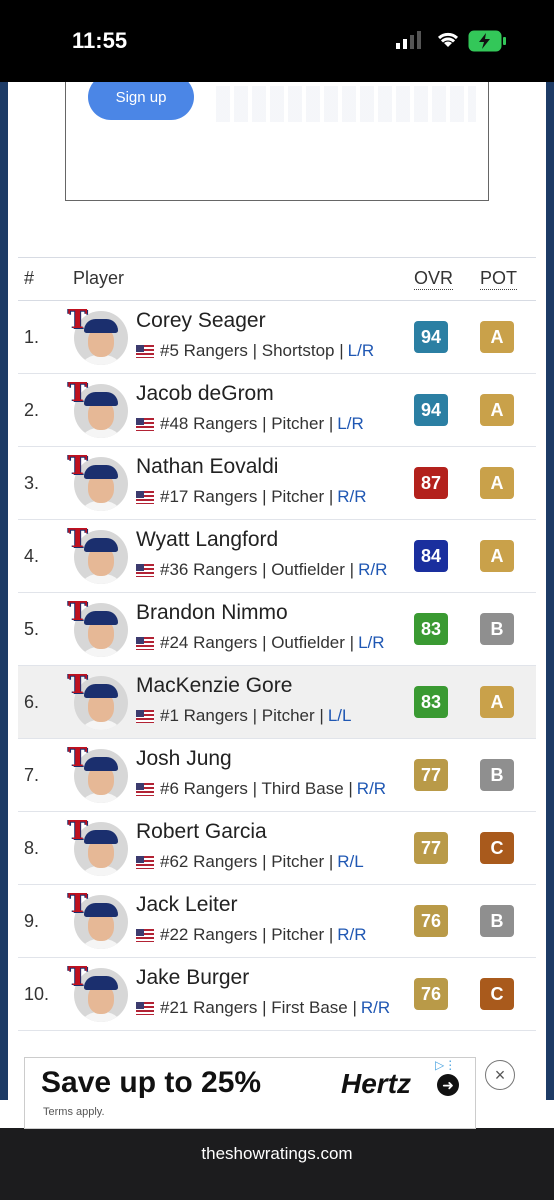  What do you see at coordinates (207, 467) in the screenshot?
I see `player-name: Nathan Eovaldi` at bounding box center [207, 467].